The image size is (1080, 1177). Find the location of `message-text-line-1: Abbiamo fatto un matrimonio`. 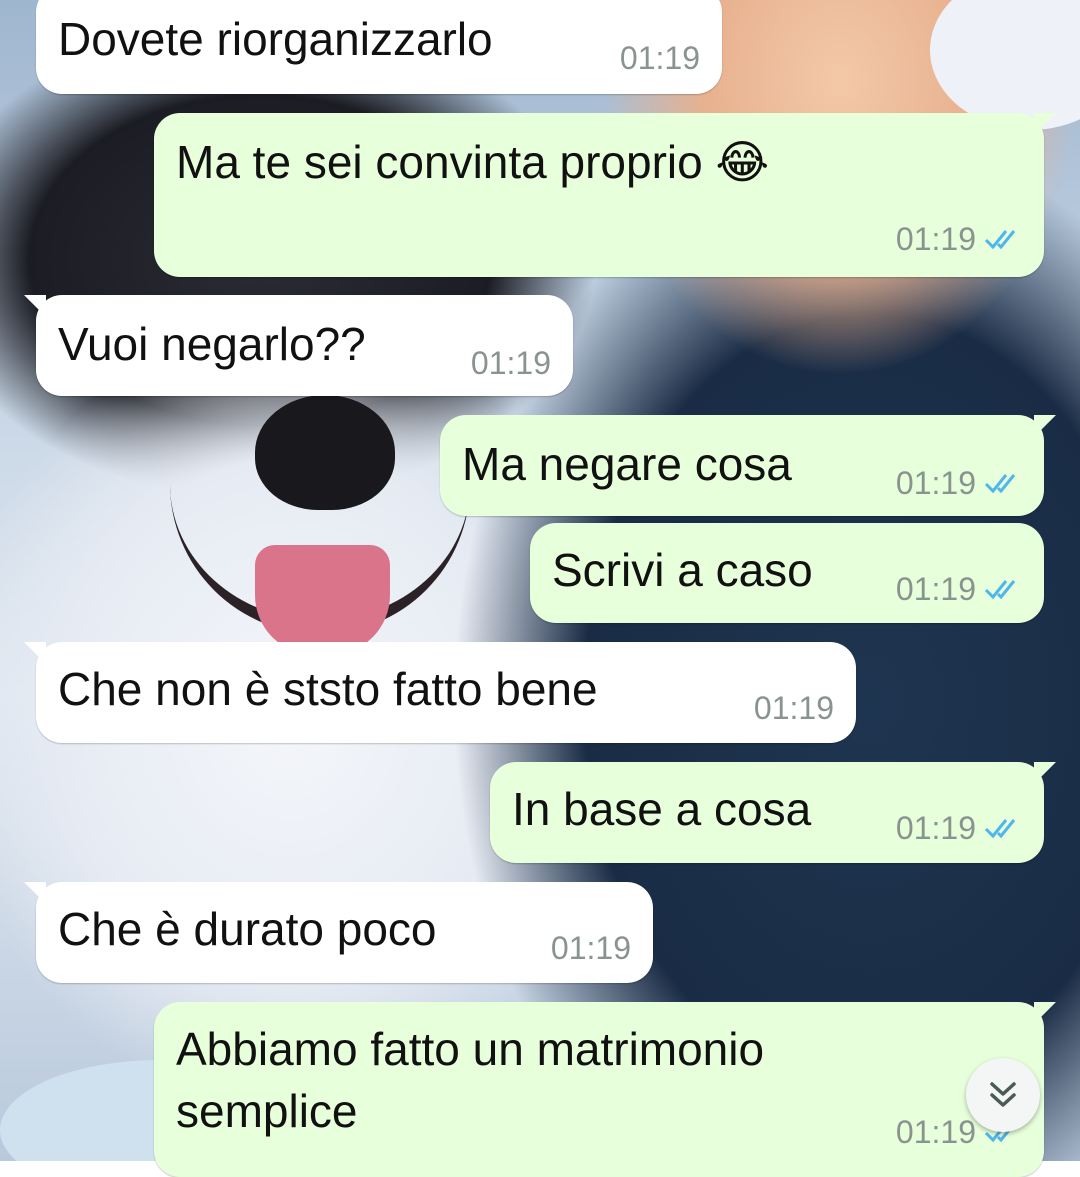

message-text-line-1: Abbiamo fatto un matrimonio is located at coordinates (470, 1049).